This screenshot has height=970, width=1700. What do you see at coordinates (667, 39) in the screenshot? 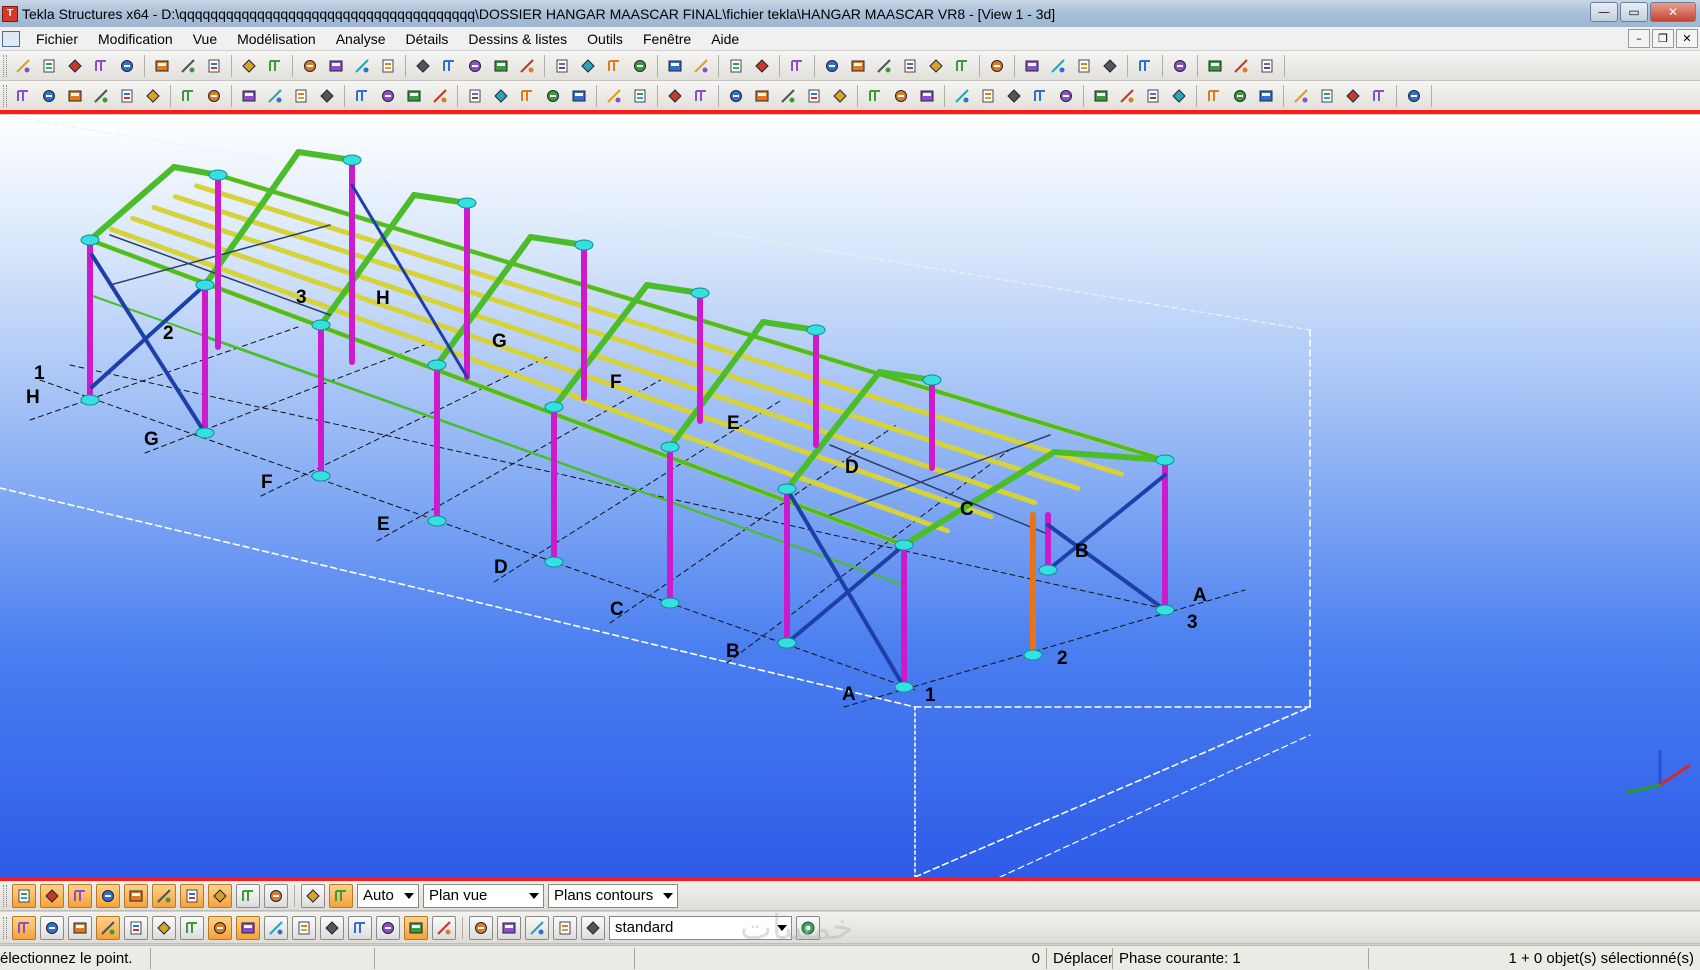
I see `menu-fenêtre: Fenêtre` at bounding box center [667, 39].